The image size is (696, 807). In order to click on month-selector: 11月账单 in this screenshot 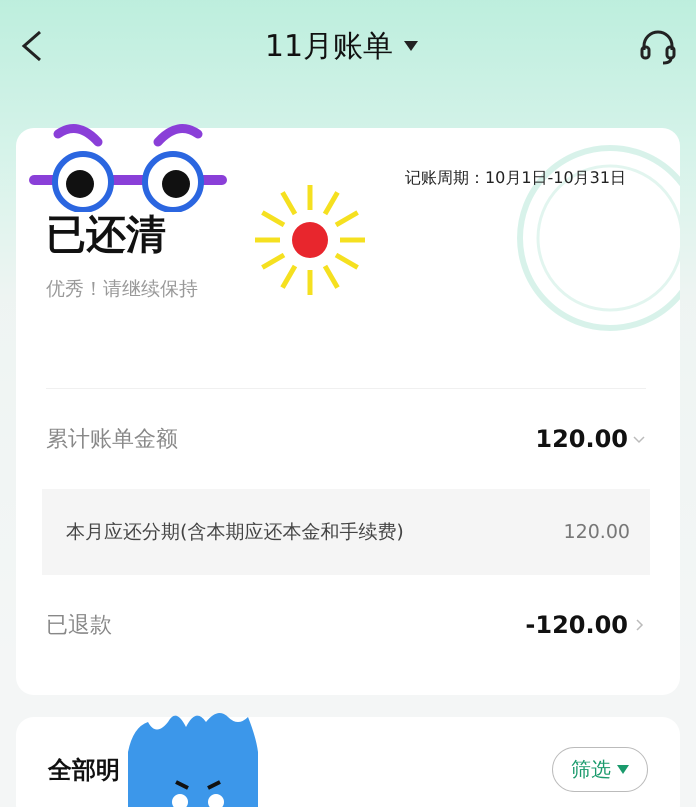, I will do `click(342, 46)`.